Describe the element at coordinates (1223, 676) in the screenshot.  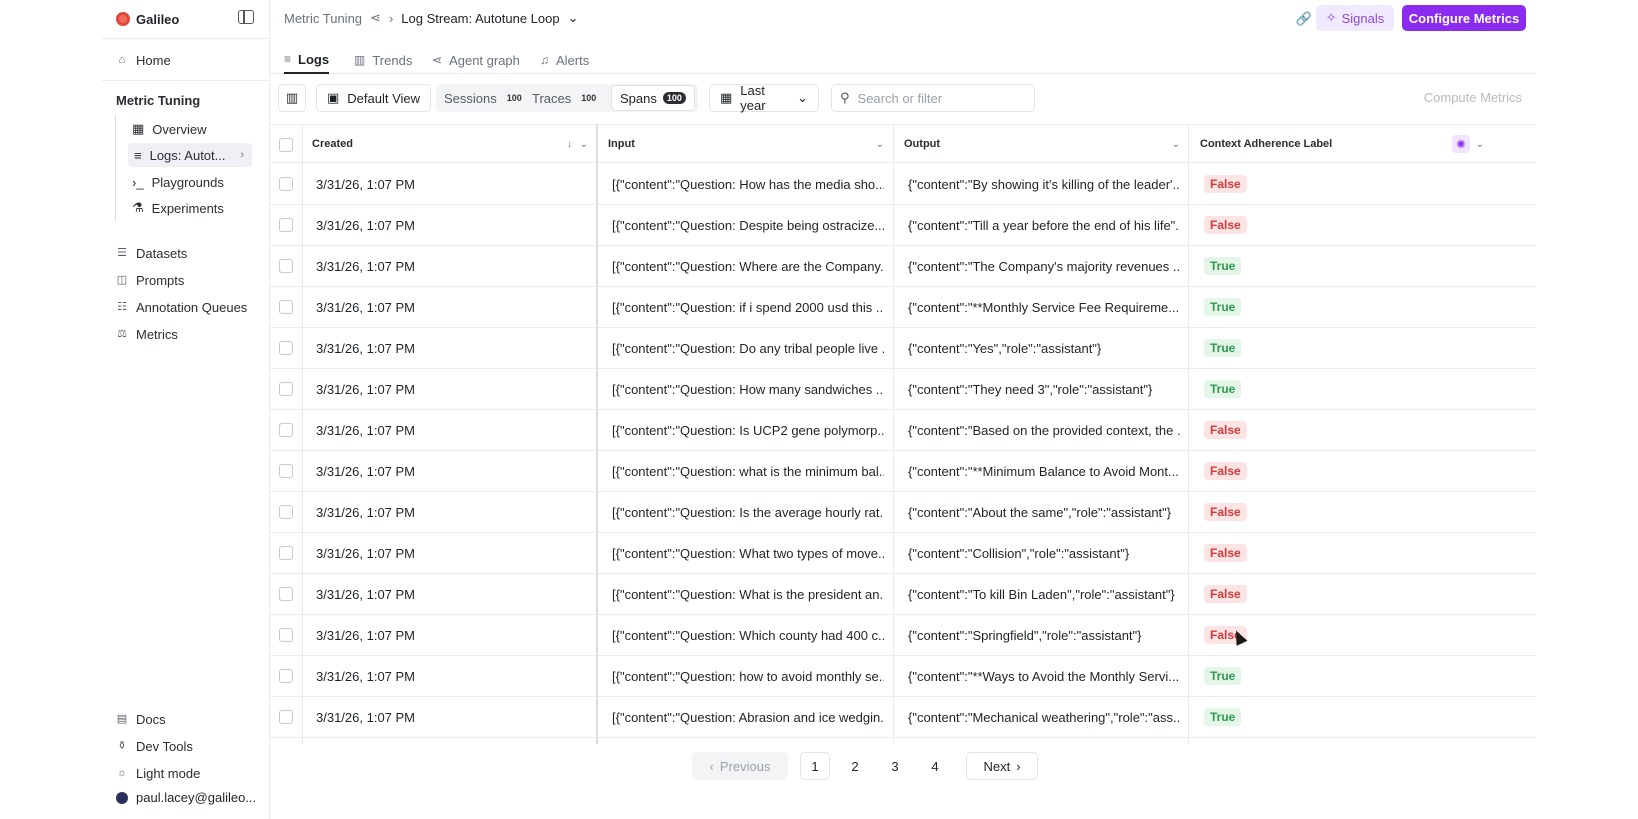
I see `status-badge: True` at that location.